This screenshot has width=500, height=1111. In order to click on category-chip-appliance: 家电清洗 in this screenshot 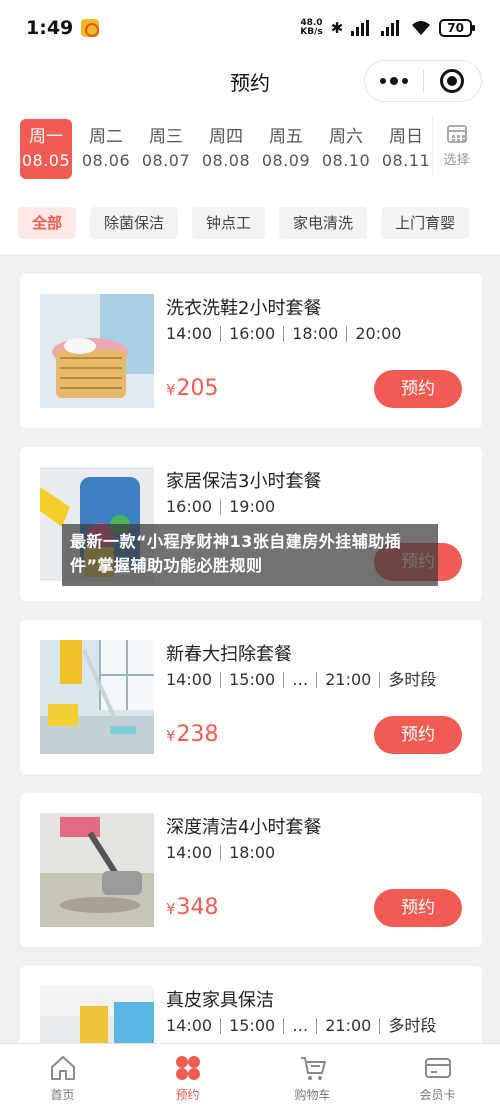, I will do `click(323, 223)`.